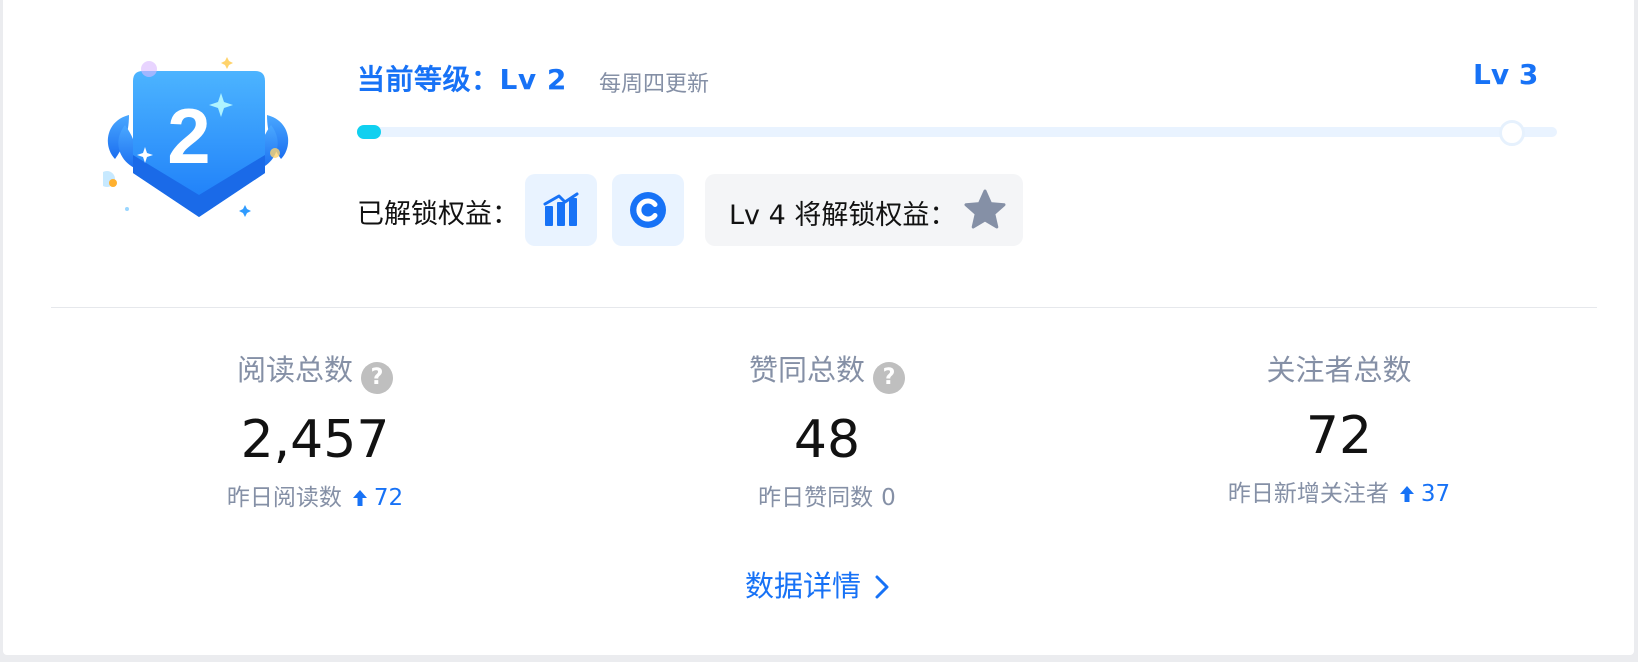 The height and width of the screenshot is (662, 1638). What do you see at coordinates (827, 498) in the screenshot?
I see `stat-sub: 昨日赞同数 0` at bounding box center [827, 498].